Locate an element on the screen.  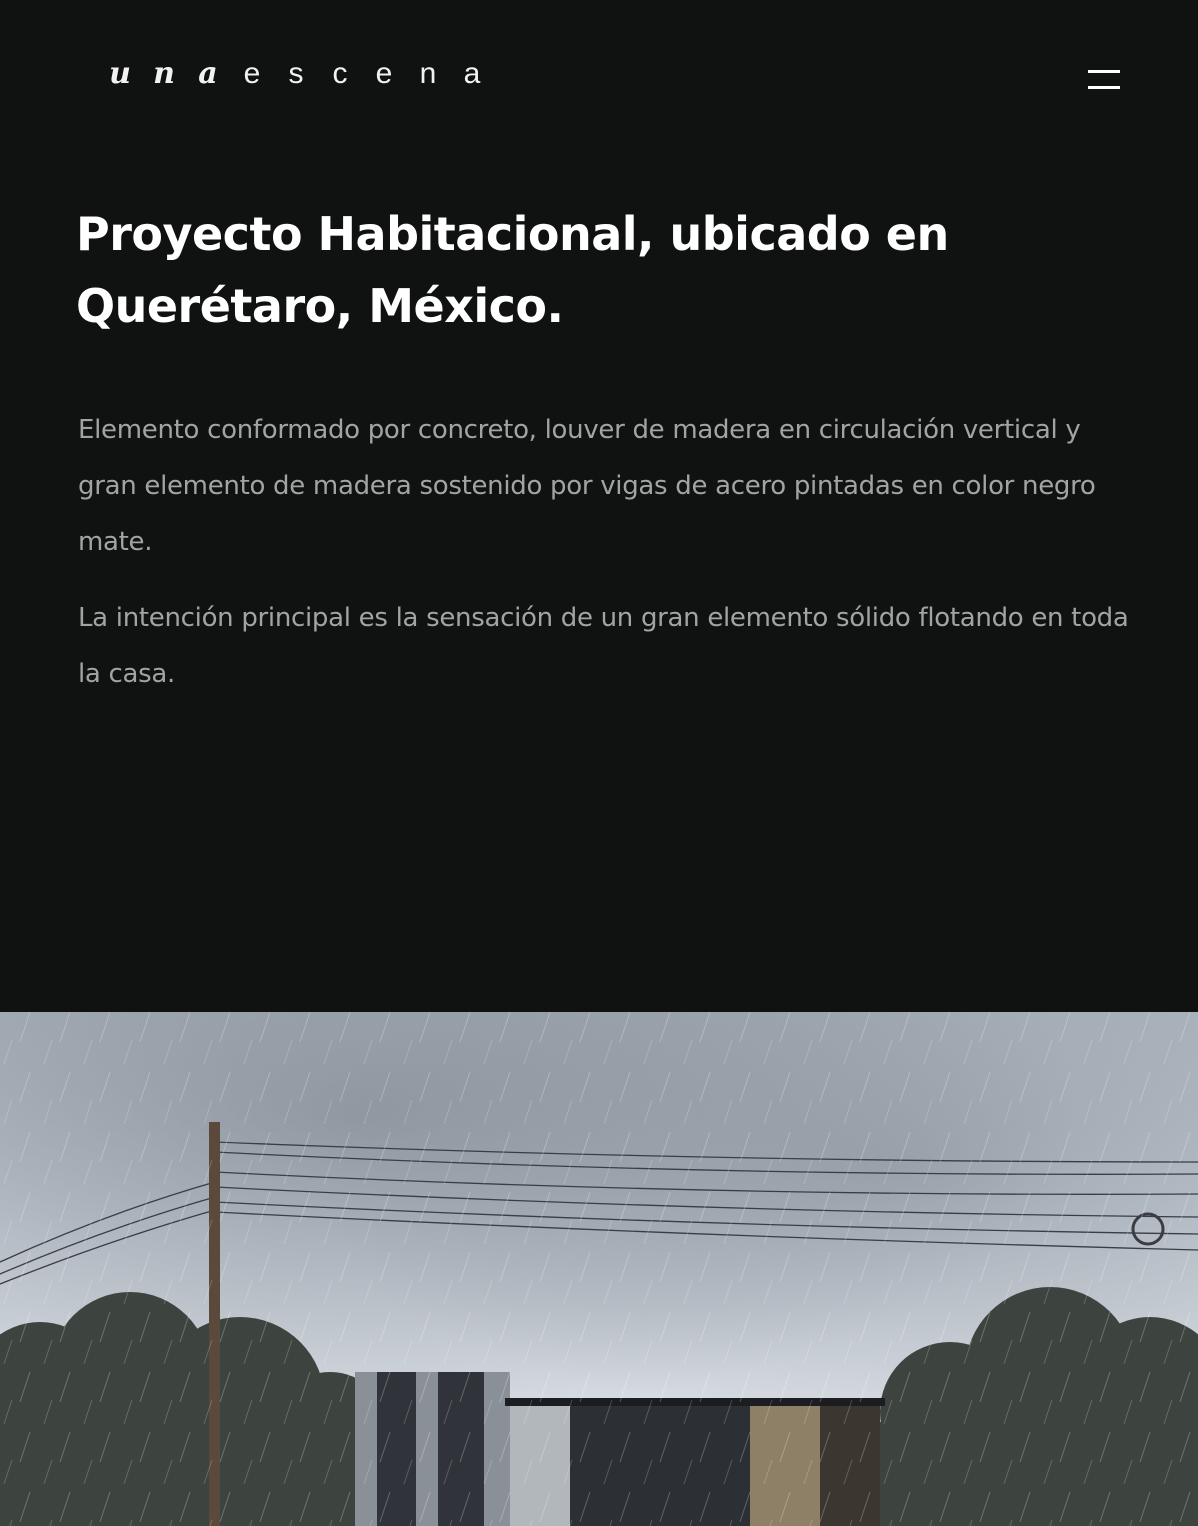
hamburger-menu-icon is located at coordinates (1104, 81).